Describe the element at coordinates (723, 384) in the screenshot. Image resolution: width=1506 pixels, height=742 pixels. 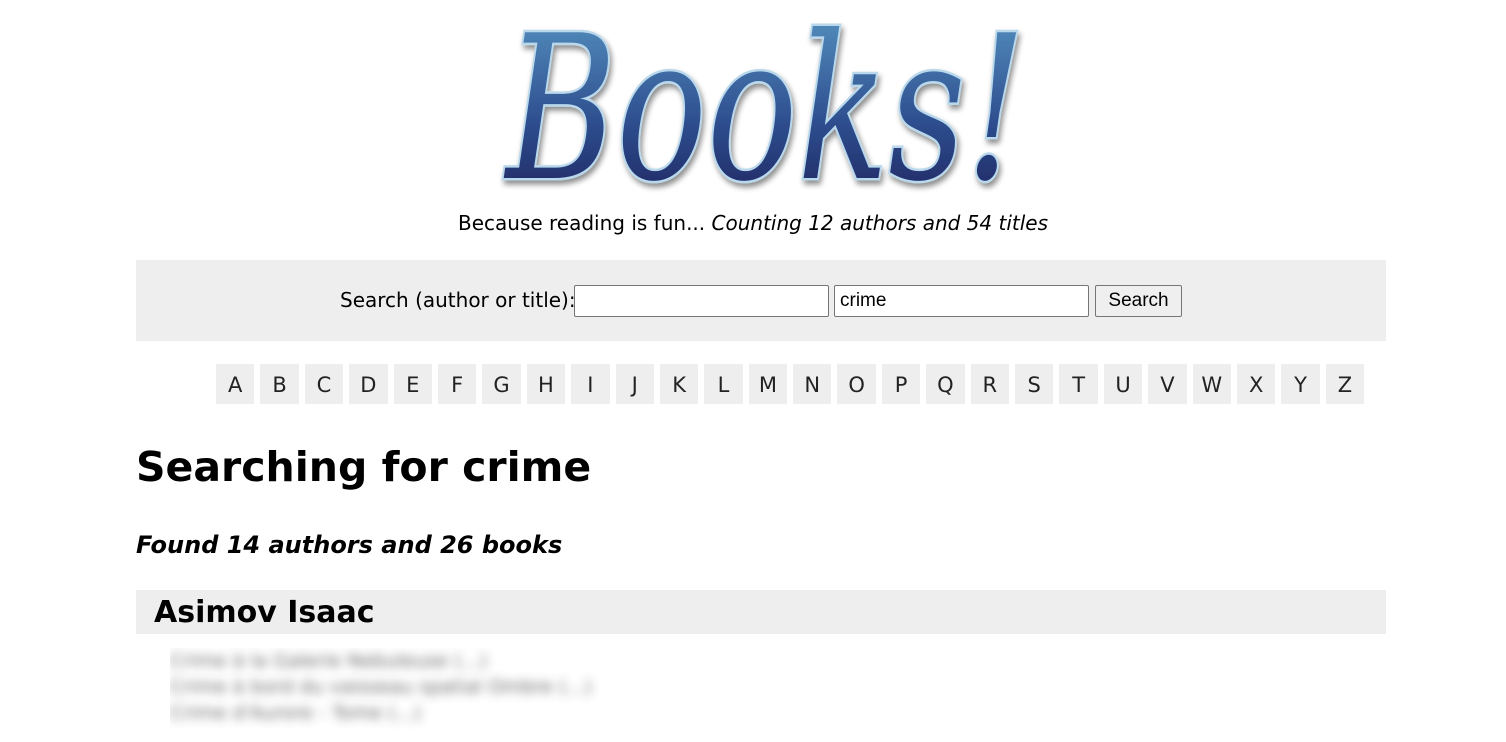
I see `alphabet-letter-l: L` at that location.